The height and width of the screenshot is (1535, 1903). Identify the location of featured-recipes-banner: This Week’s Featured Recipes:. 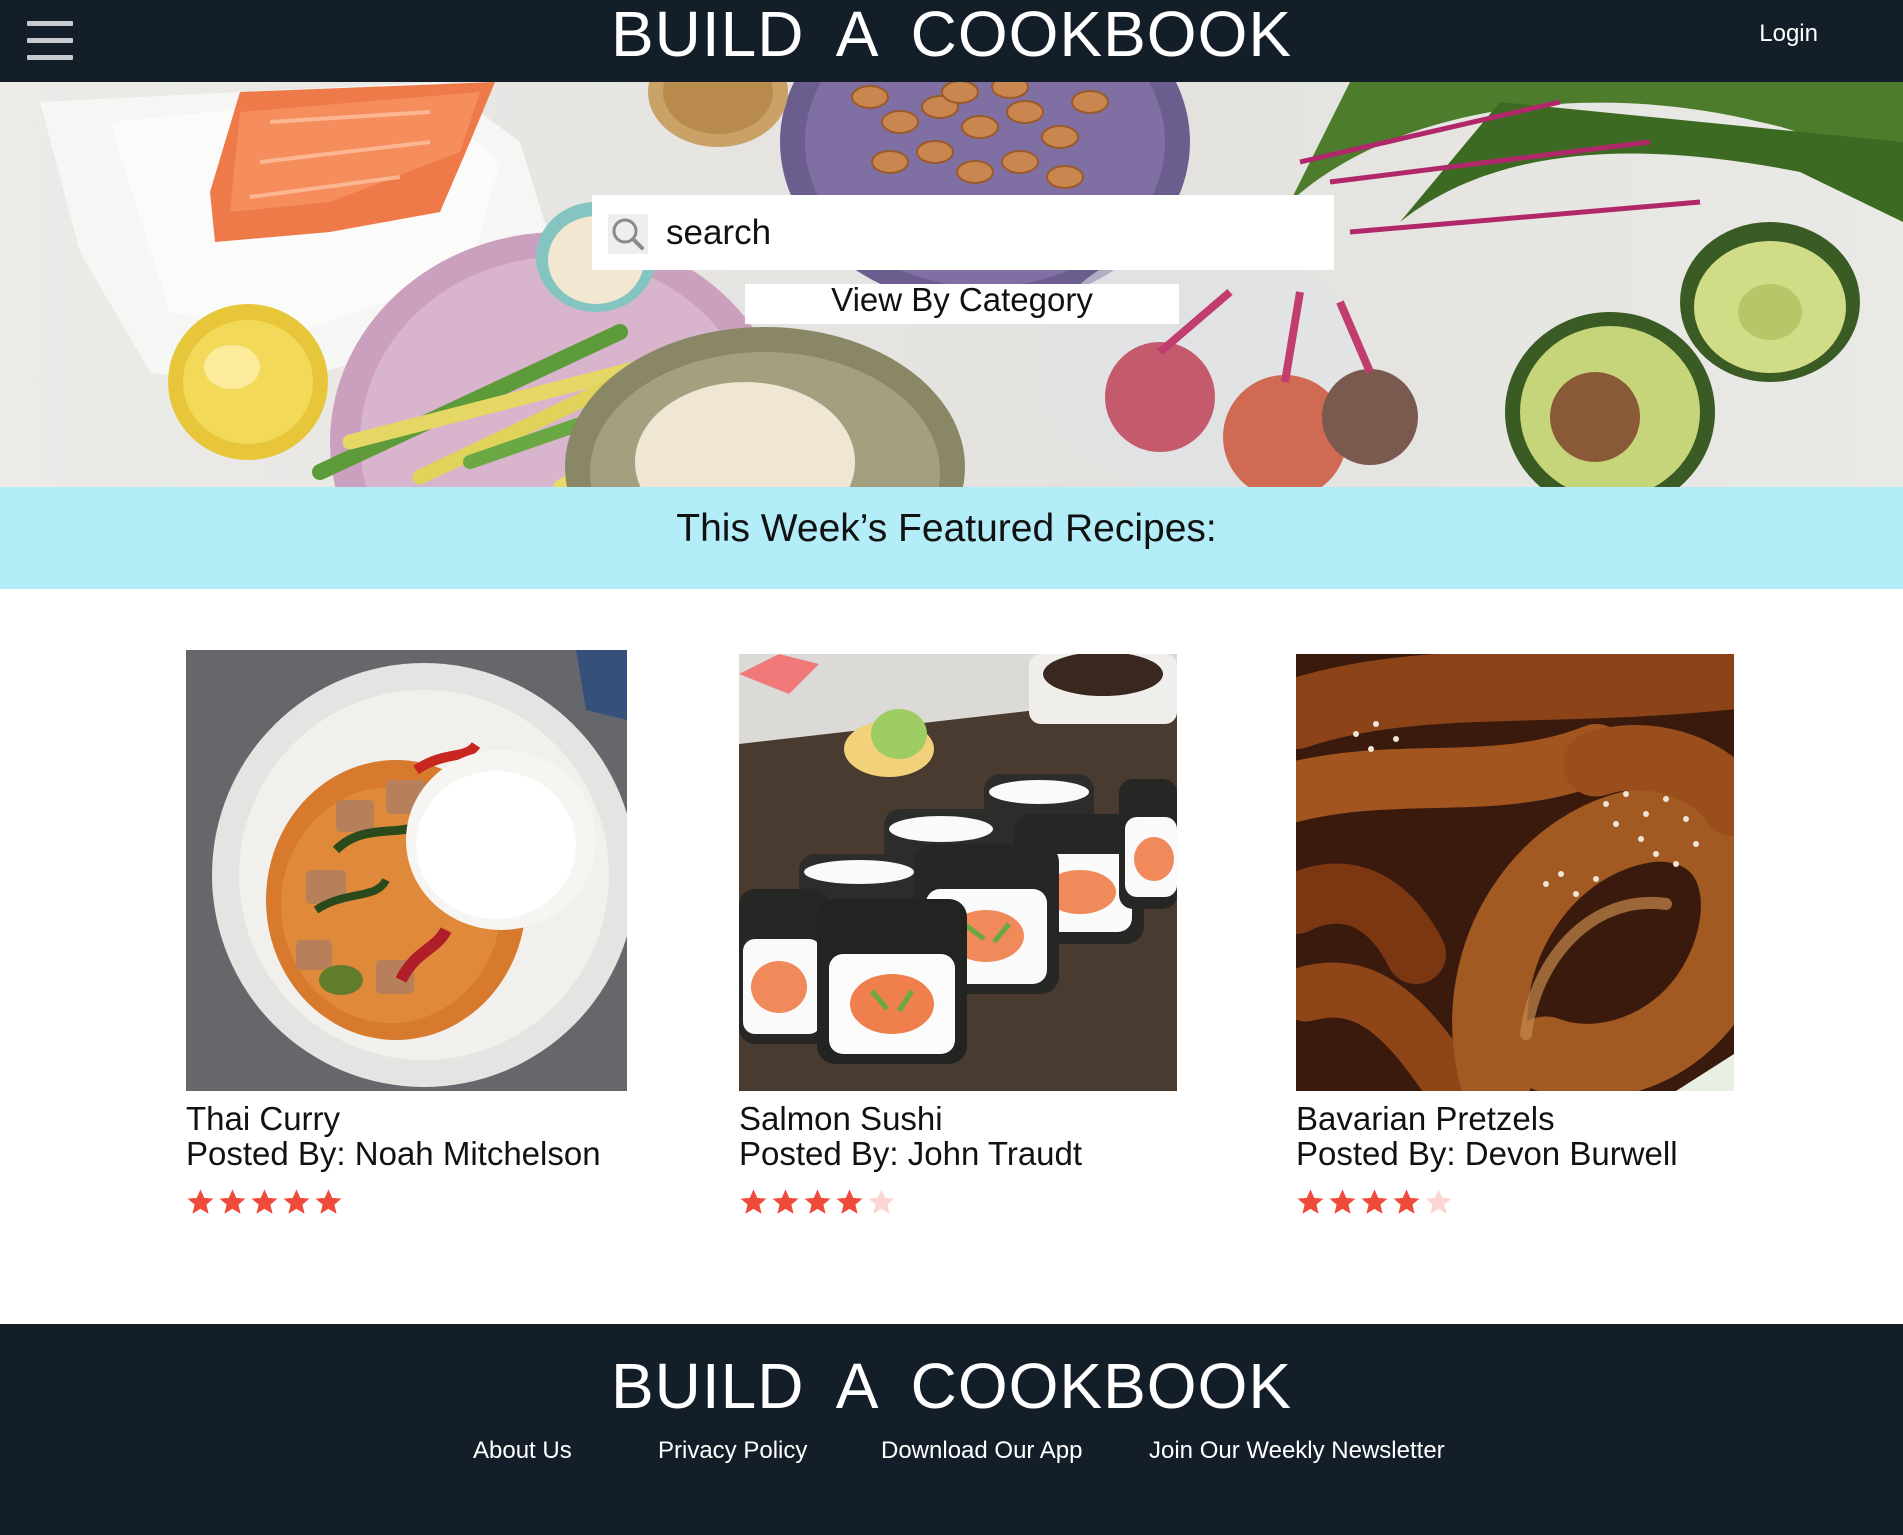
(951, 538).